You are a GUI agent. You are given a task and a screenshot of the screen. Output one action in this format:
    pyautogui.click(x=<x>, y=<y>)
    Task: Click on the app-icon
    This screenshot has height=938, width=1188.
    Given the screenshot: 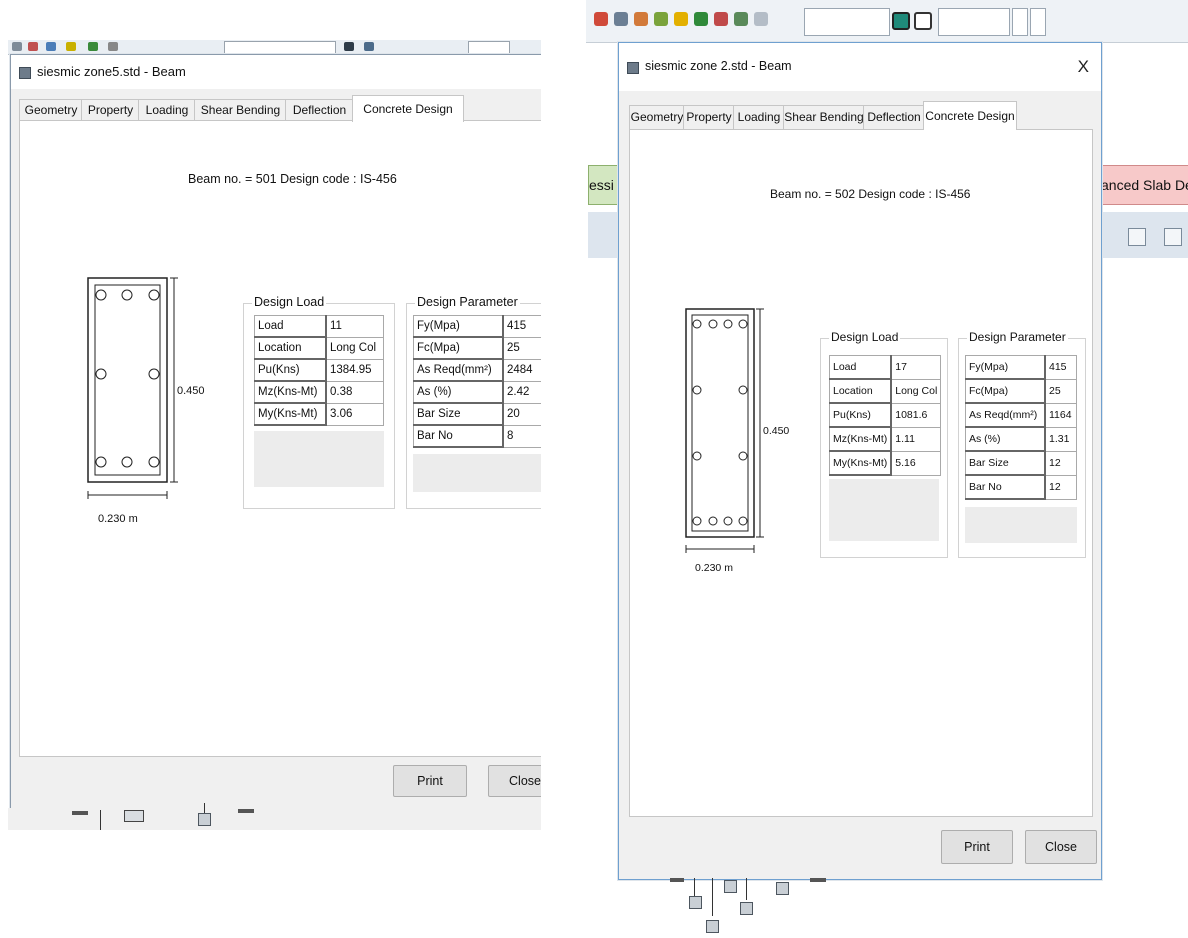 What is the action you would take?
    pyautogui.click(x=633, y=68)
    